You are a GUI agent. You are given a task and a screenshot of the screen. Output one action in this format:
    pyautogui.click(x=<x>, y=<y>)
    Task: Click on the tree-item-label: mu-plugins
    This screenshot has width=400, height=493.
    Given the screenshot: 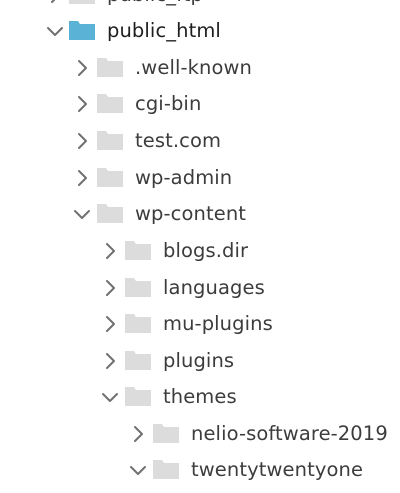 What is the action you would take?
    pyautogui.click(x=218, y=323)
    